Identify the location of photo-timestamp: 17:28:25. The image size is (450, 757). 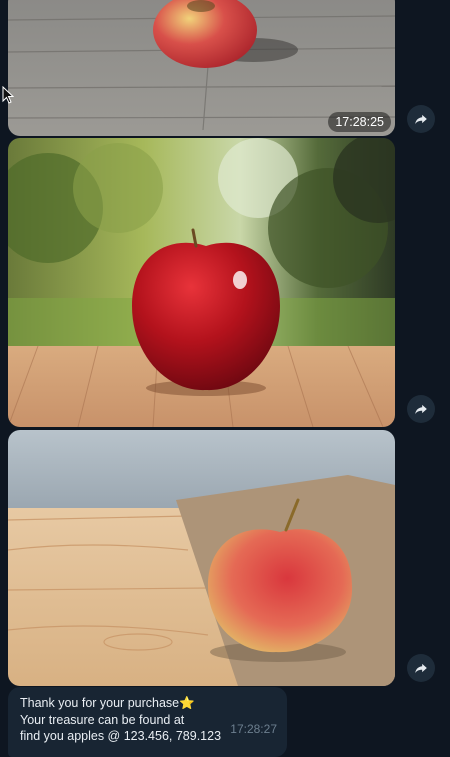
(359, 122).